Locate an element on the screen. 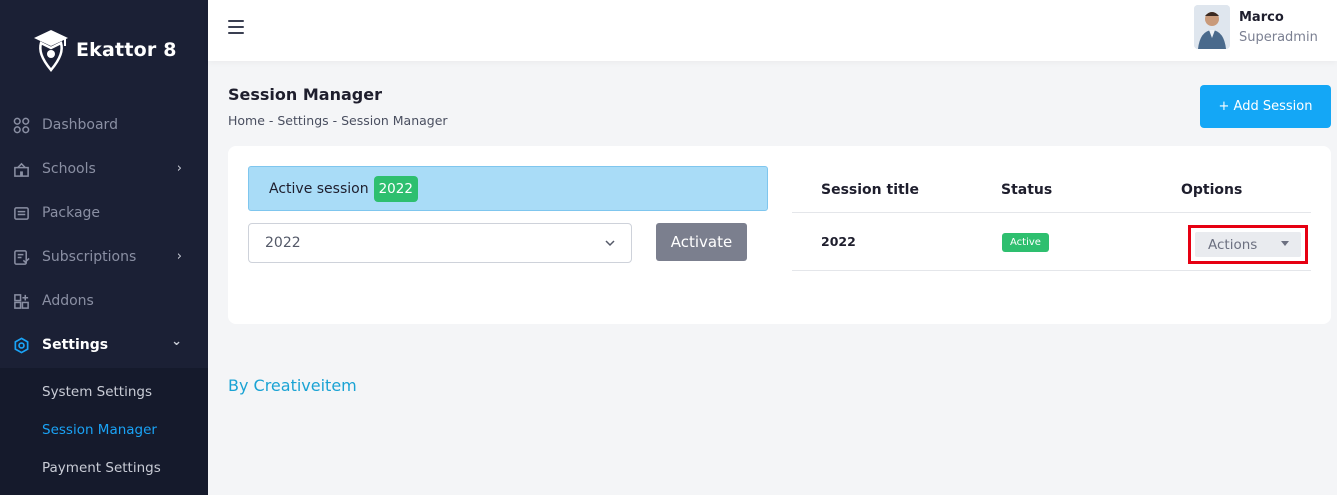 The height and width of the screenshot is (495, 1337). session-title-cell: 2022 is located at coordinates (838, 241).